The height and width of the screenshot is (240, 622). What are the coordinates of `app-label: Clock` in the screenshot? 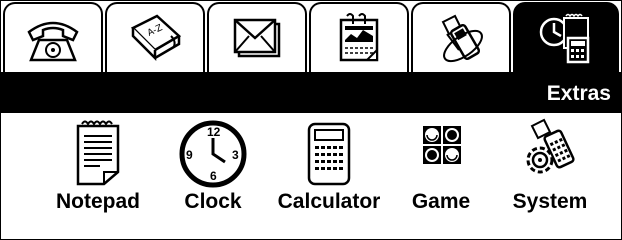 It's located at (213, 201).